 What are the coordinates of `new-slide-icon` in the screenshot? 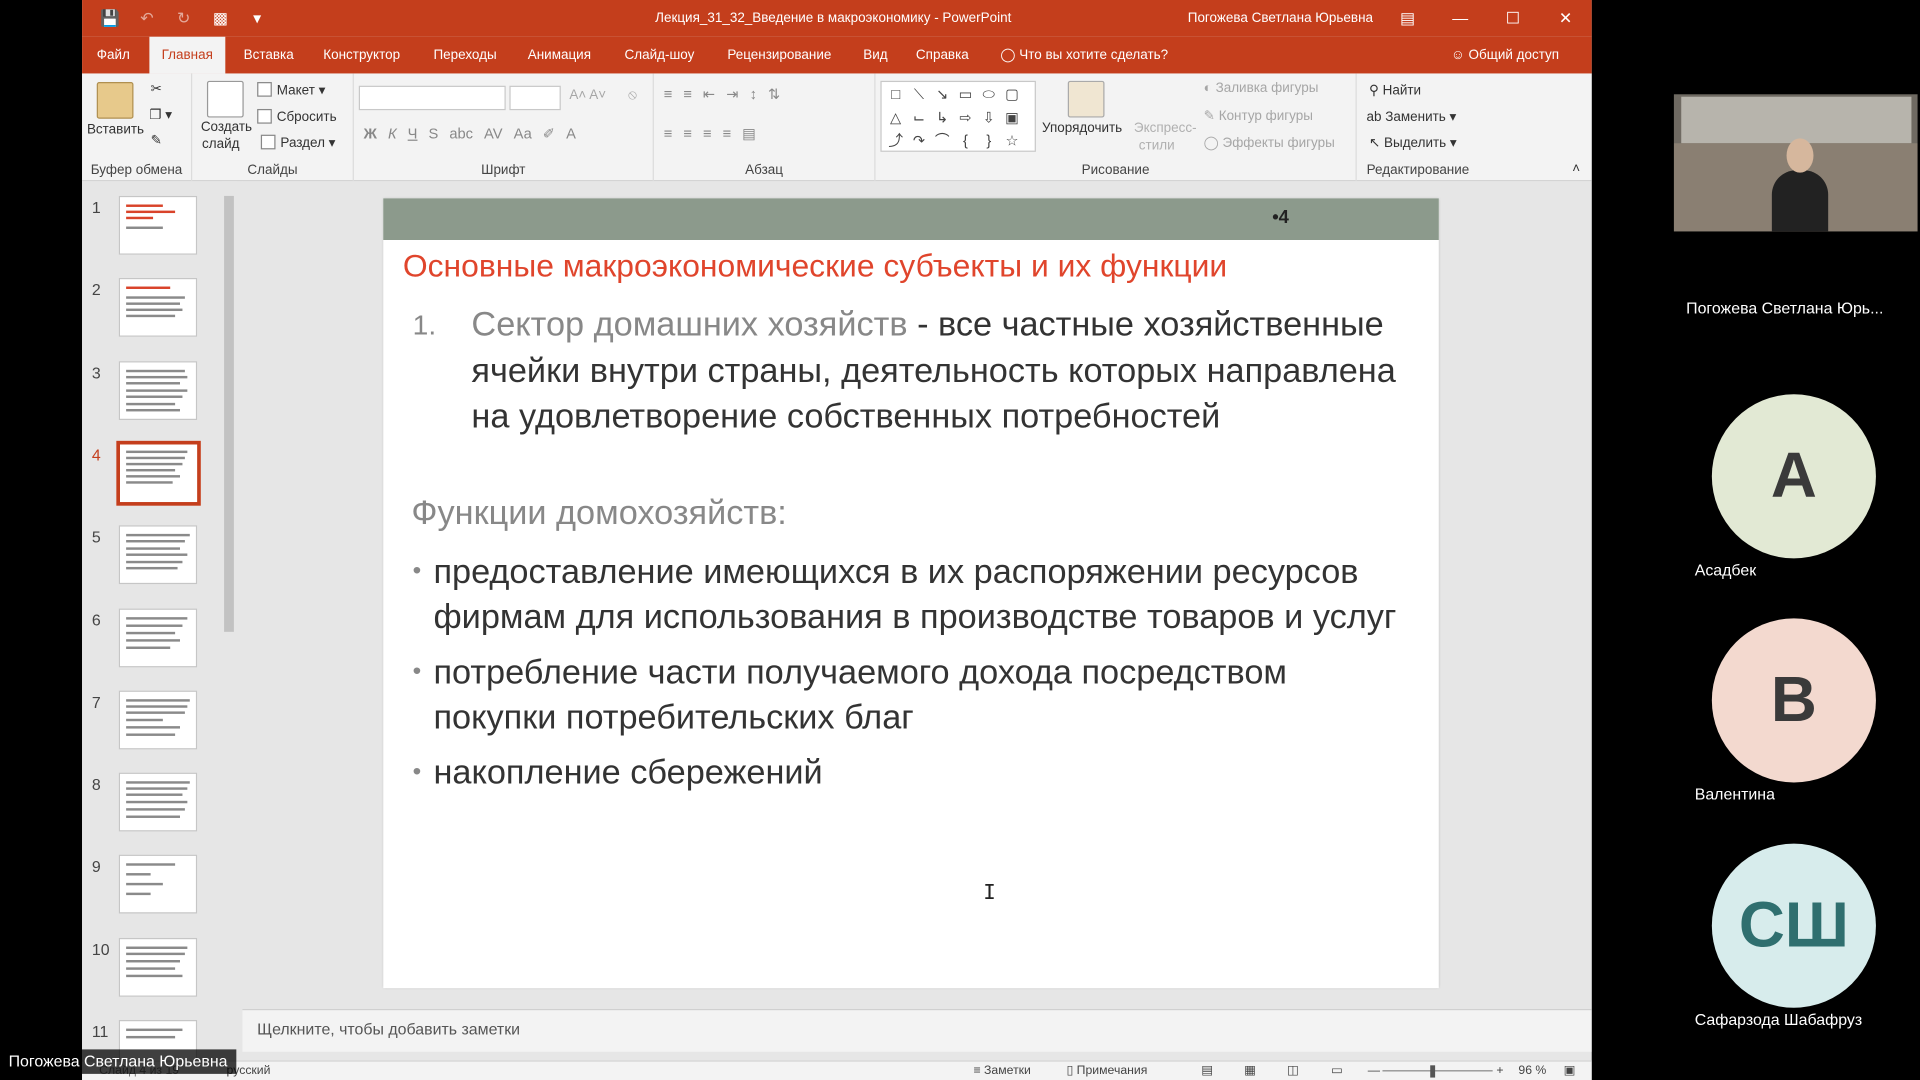 It's located at (225, 99).